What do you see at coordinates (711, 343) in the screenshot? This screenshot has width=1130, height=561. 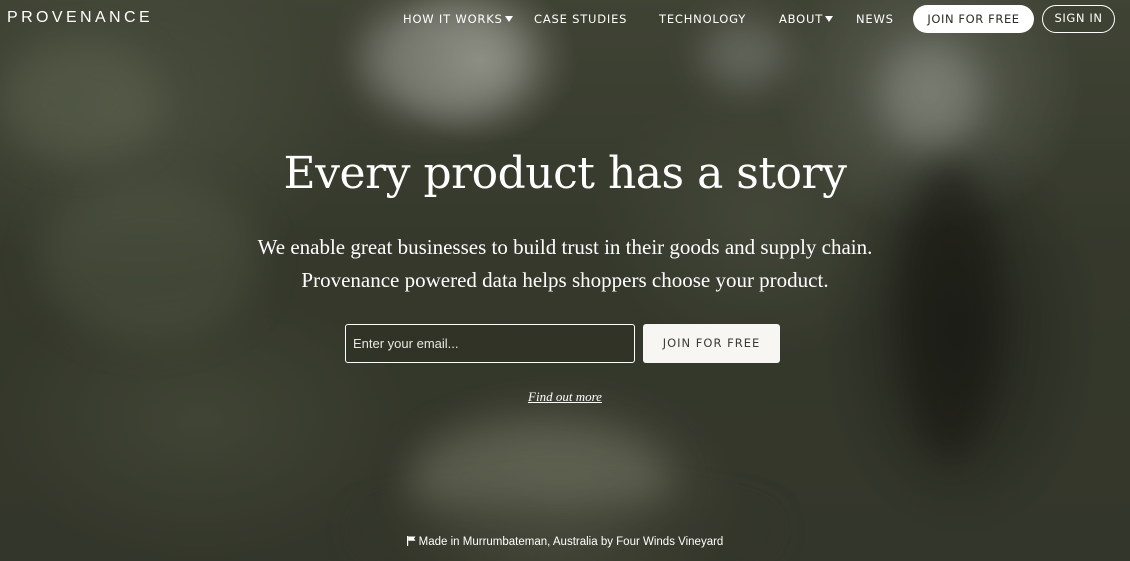 I see `join-for-free-button: JOIN FOR FREE` at bounding box center [711, 343].